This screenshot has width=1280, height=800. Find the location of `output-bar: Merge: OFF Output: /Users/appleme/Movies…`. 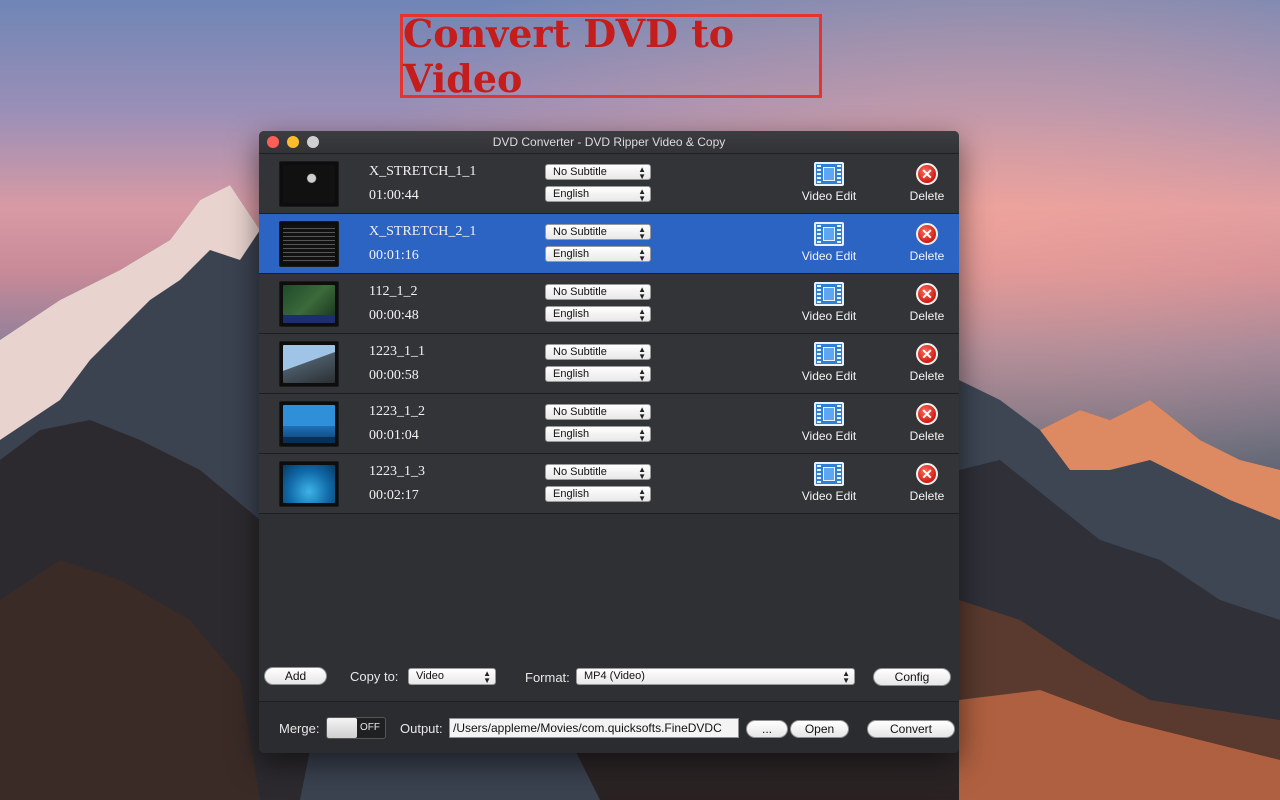

output-bar: Merge: OFF Output: /Users/appleme/Movies… is located at coordinates (609, 727).